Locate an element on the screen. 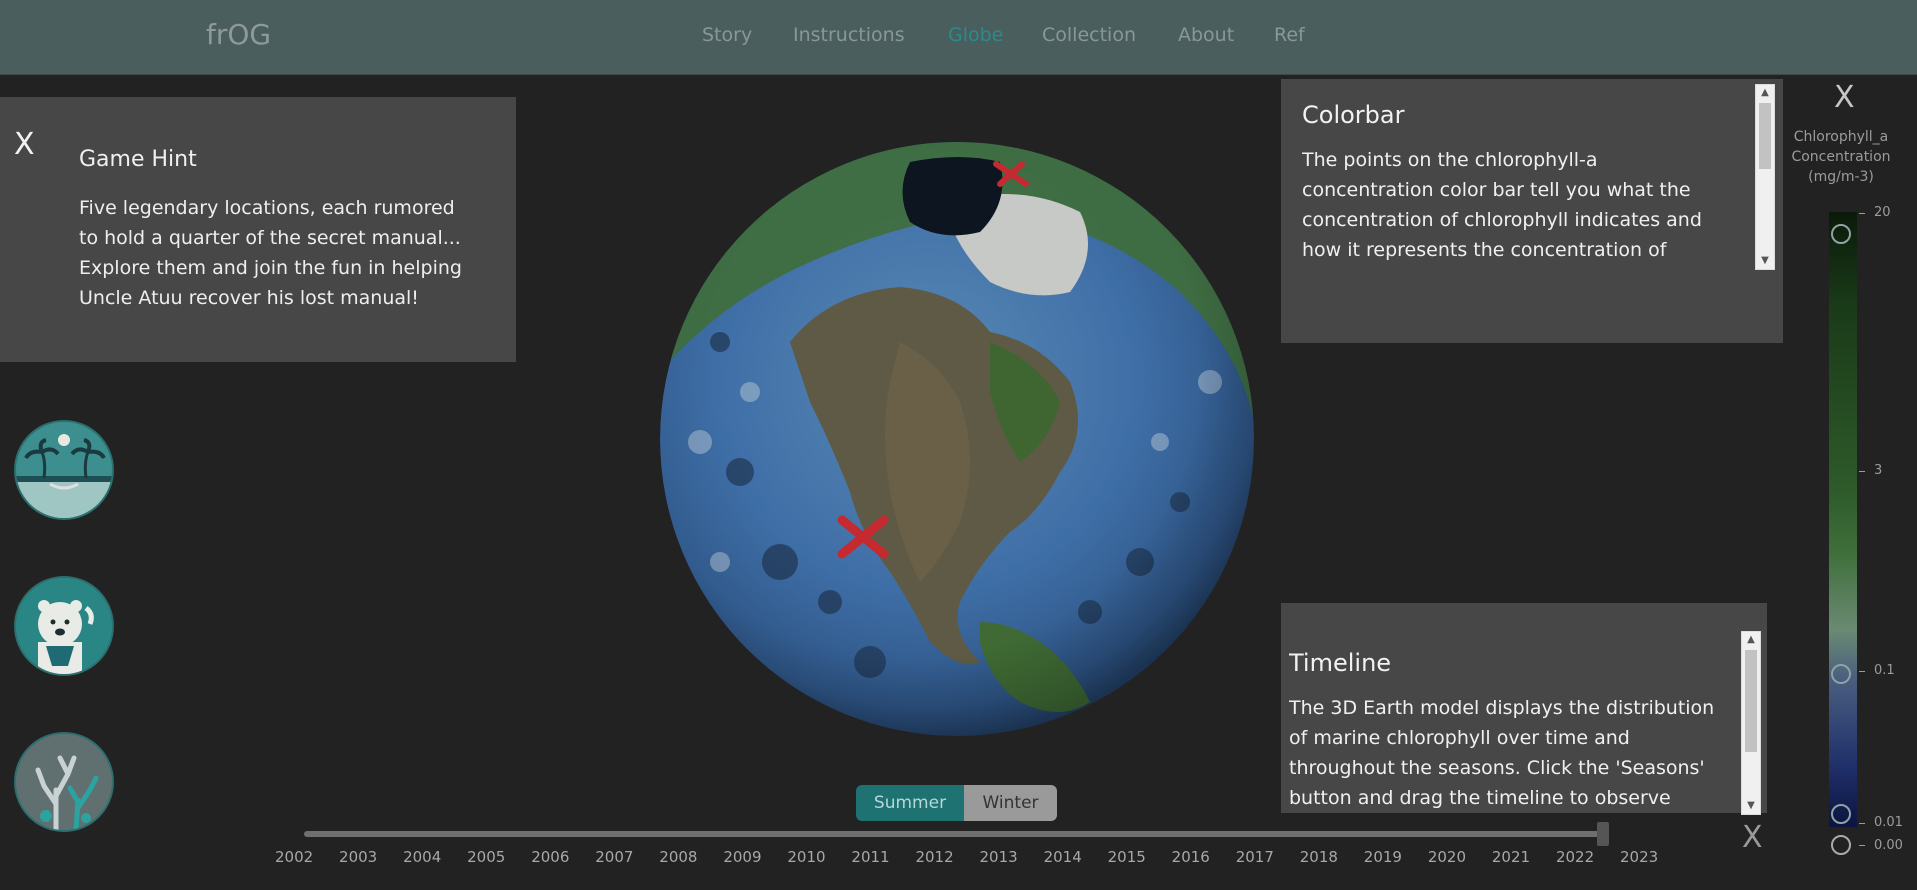  timeline-year-label: 2015 is located at coordinates (1127, 857).